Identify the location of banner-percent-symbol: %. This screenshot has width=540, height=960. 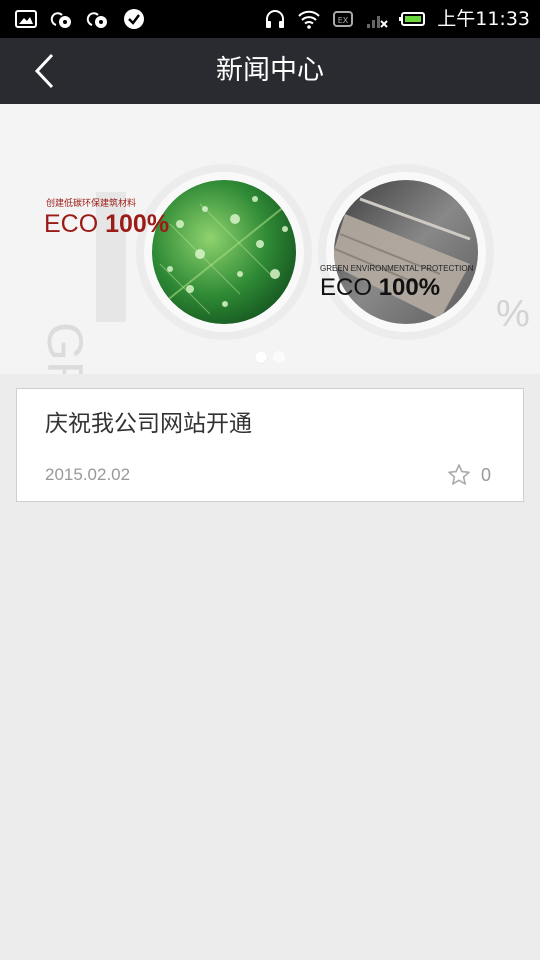
(513, 314).